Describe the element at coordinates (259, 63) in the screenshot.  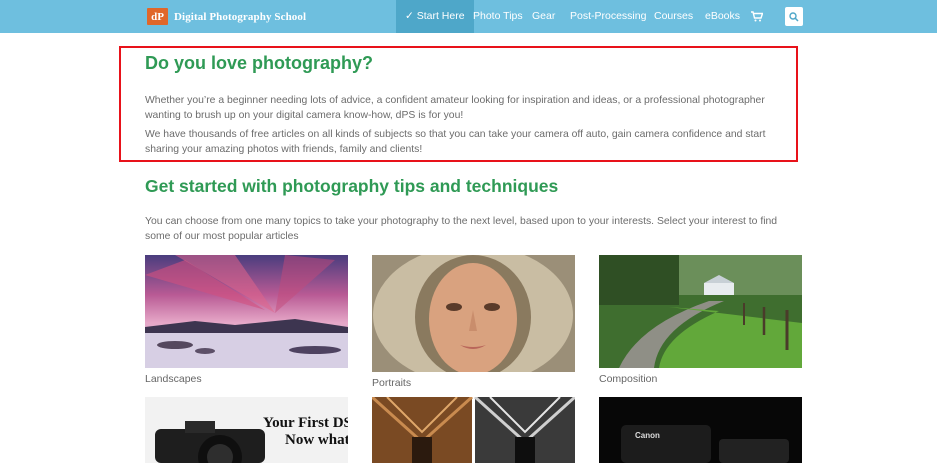
I see `intro-heading: Do you love photography?` at that location.